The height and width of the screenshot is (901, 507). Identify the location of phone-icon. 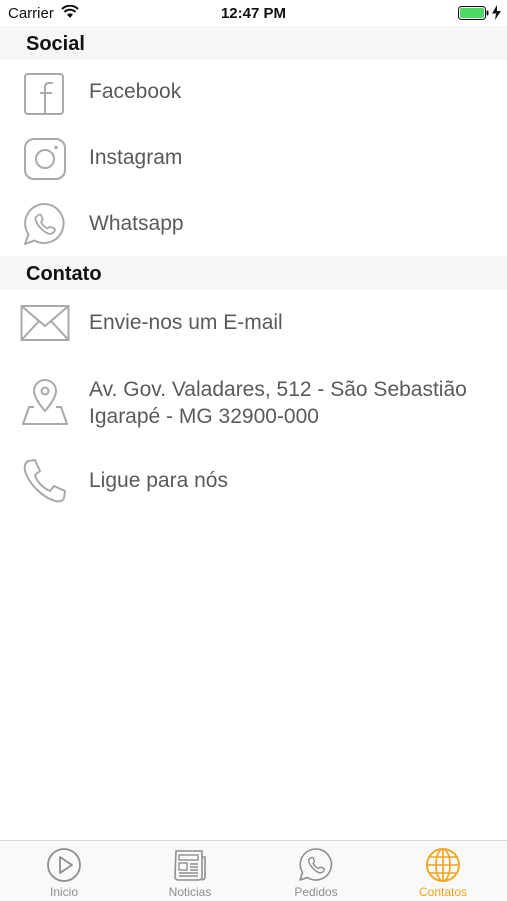
(44, 481).